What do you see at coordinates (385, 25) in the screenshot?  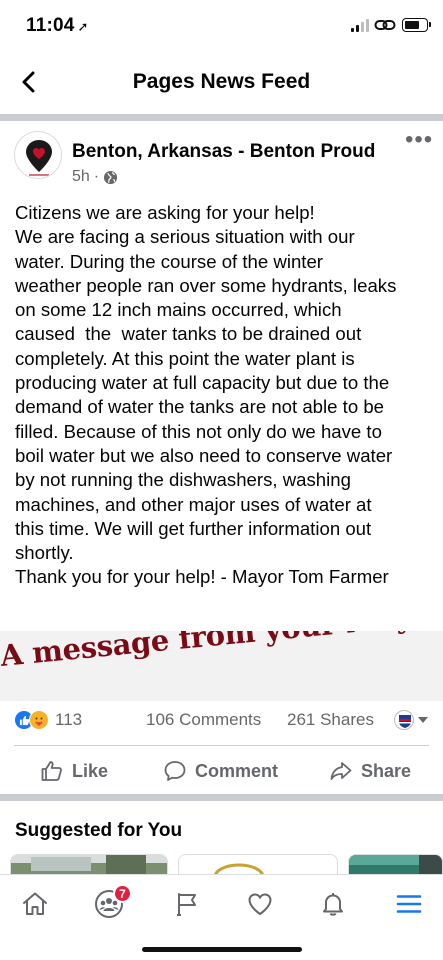 I see `personal-hotspot-icon` at bounding box center [385, 25].